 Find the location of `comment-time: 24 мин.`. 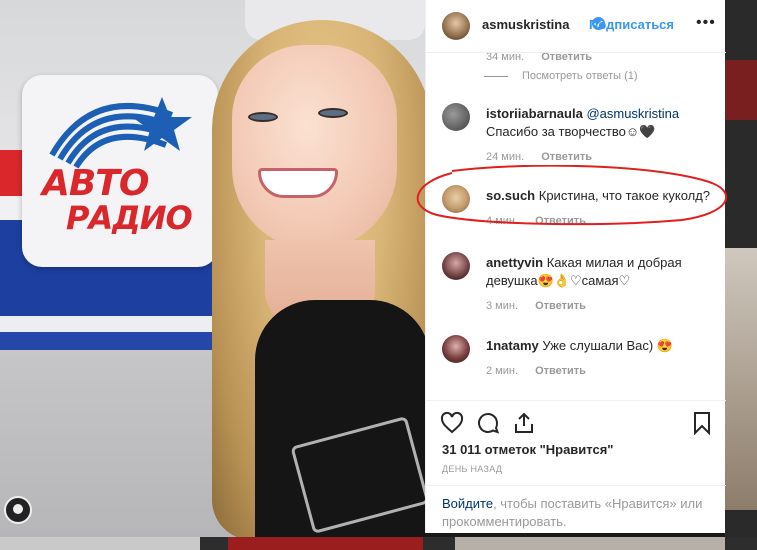

comment-time: 24 мин. is located at coordinates (505, 157).